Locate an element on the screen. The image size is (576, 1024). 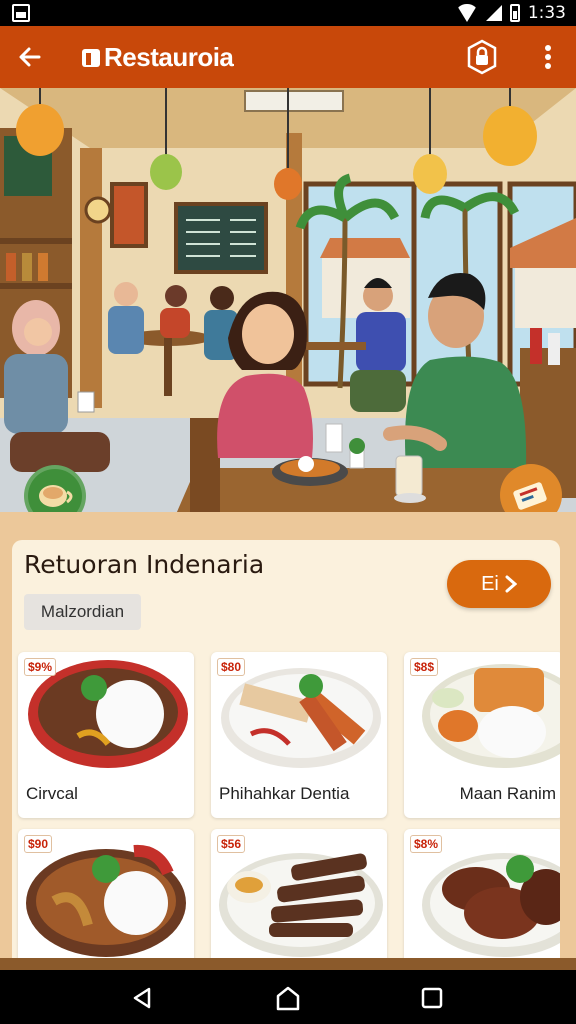
recents-icon is located at coordinates (432, 998).